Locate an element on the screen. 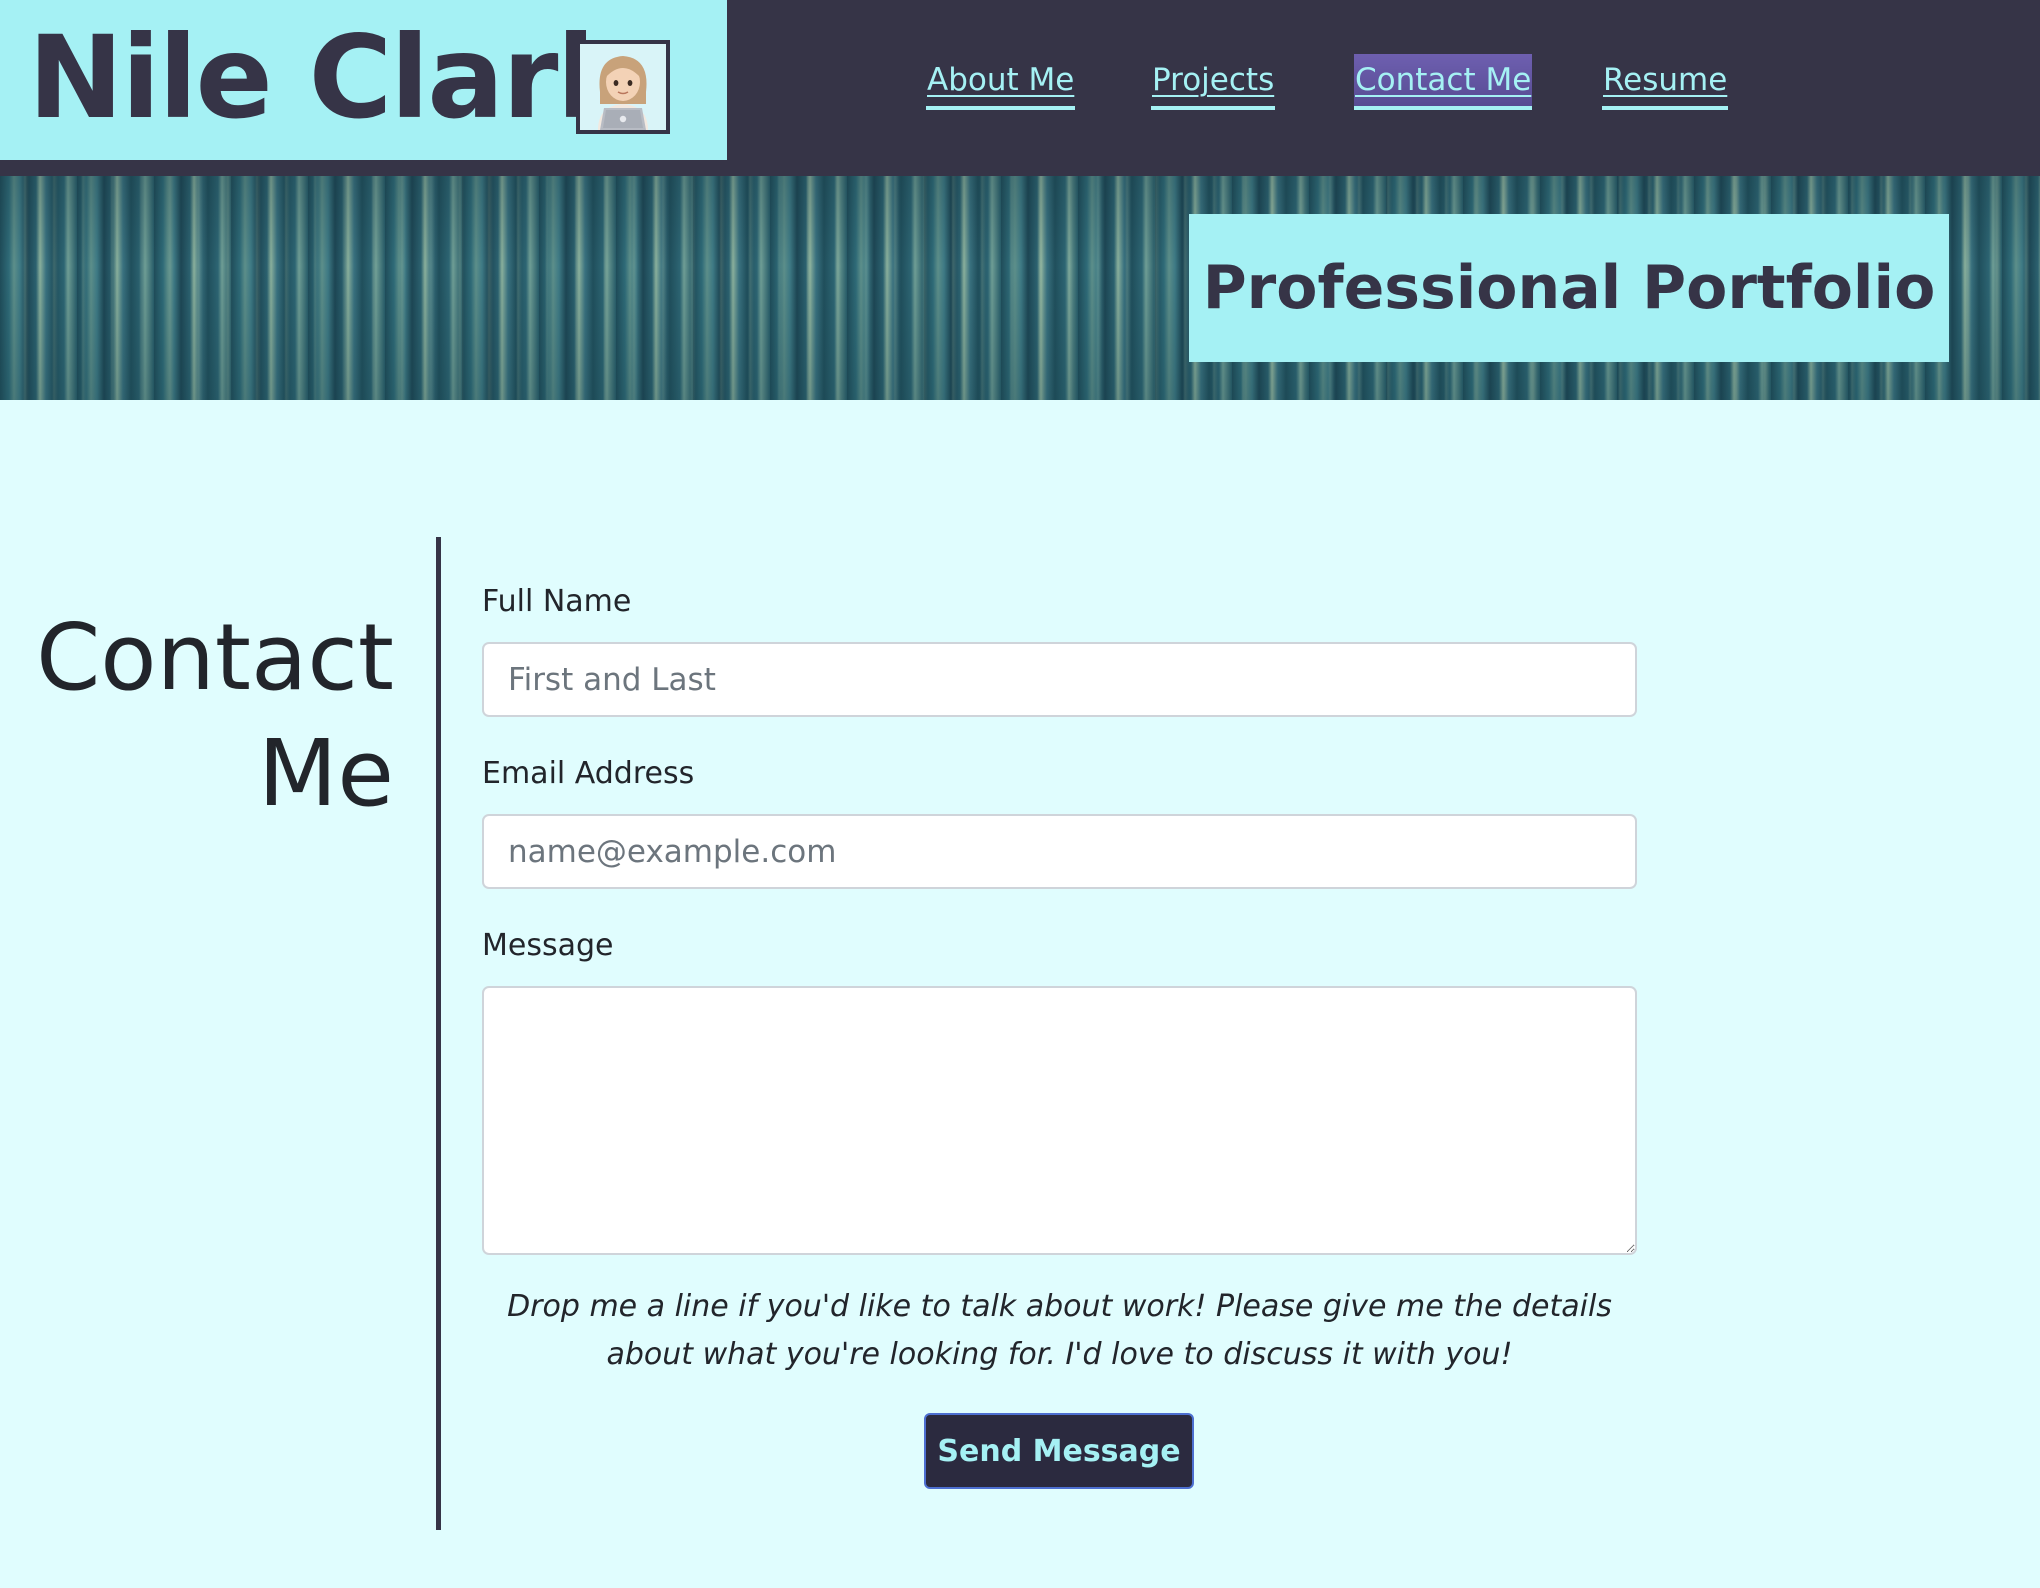  brand-block: Nile Clark is located at coordinates (363, 80).